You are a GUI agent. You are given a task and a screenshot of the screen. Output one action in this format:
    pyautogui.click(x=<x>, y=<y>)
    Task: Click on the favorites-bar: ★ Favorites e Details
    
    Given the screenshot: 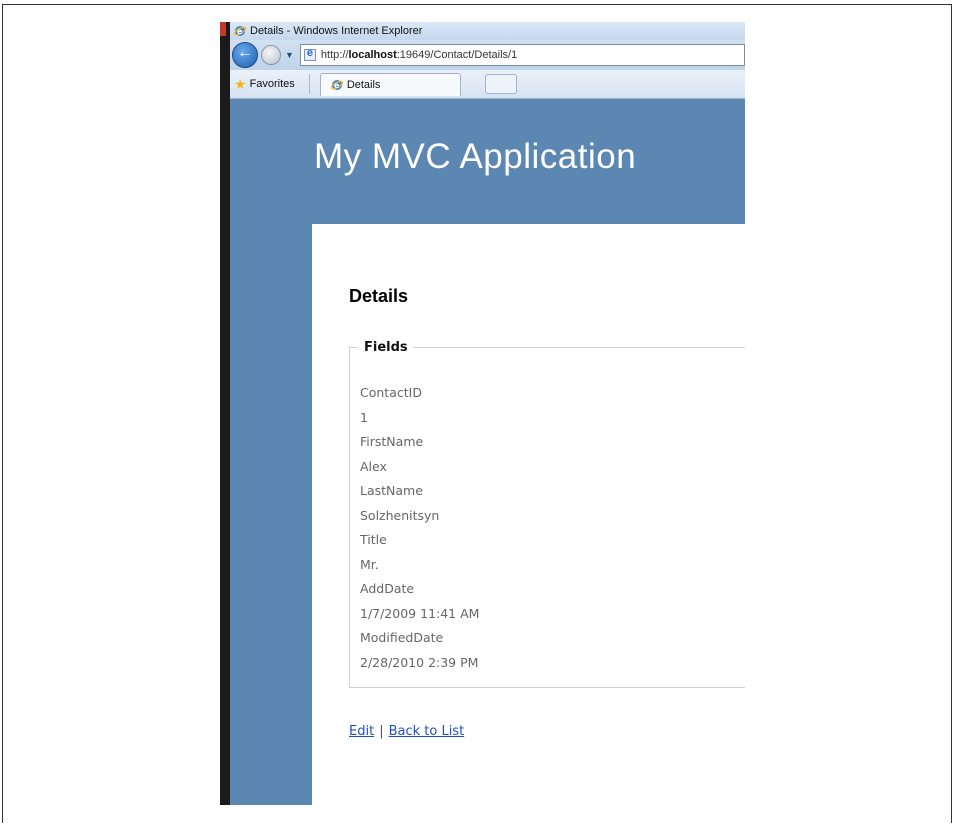 What is the action you would take?
    pyautogui.click(x=487, y=84)
    